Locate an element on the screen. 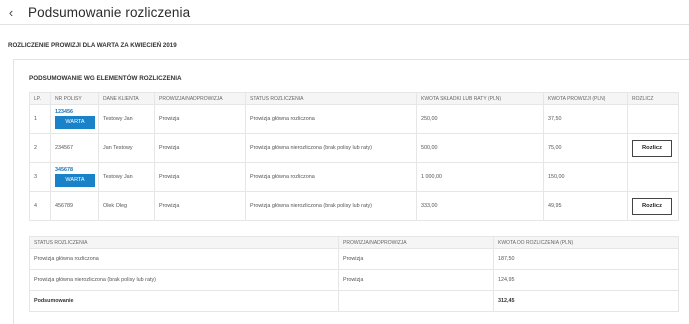 The width and height of the screenshot is (689, 324). column-header-amount-to-settle: KWOTA DO ROZLICZENIA (PLN) is located at coordinates (586, 242).